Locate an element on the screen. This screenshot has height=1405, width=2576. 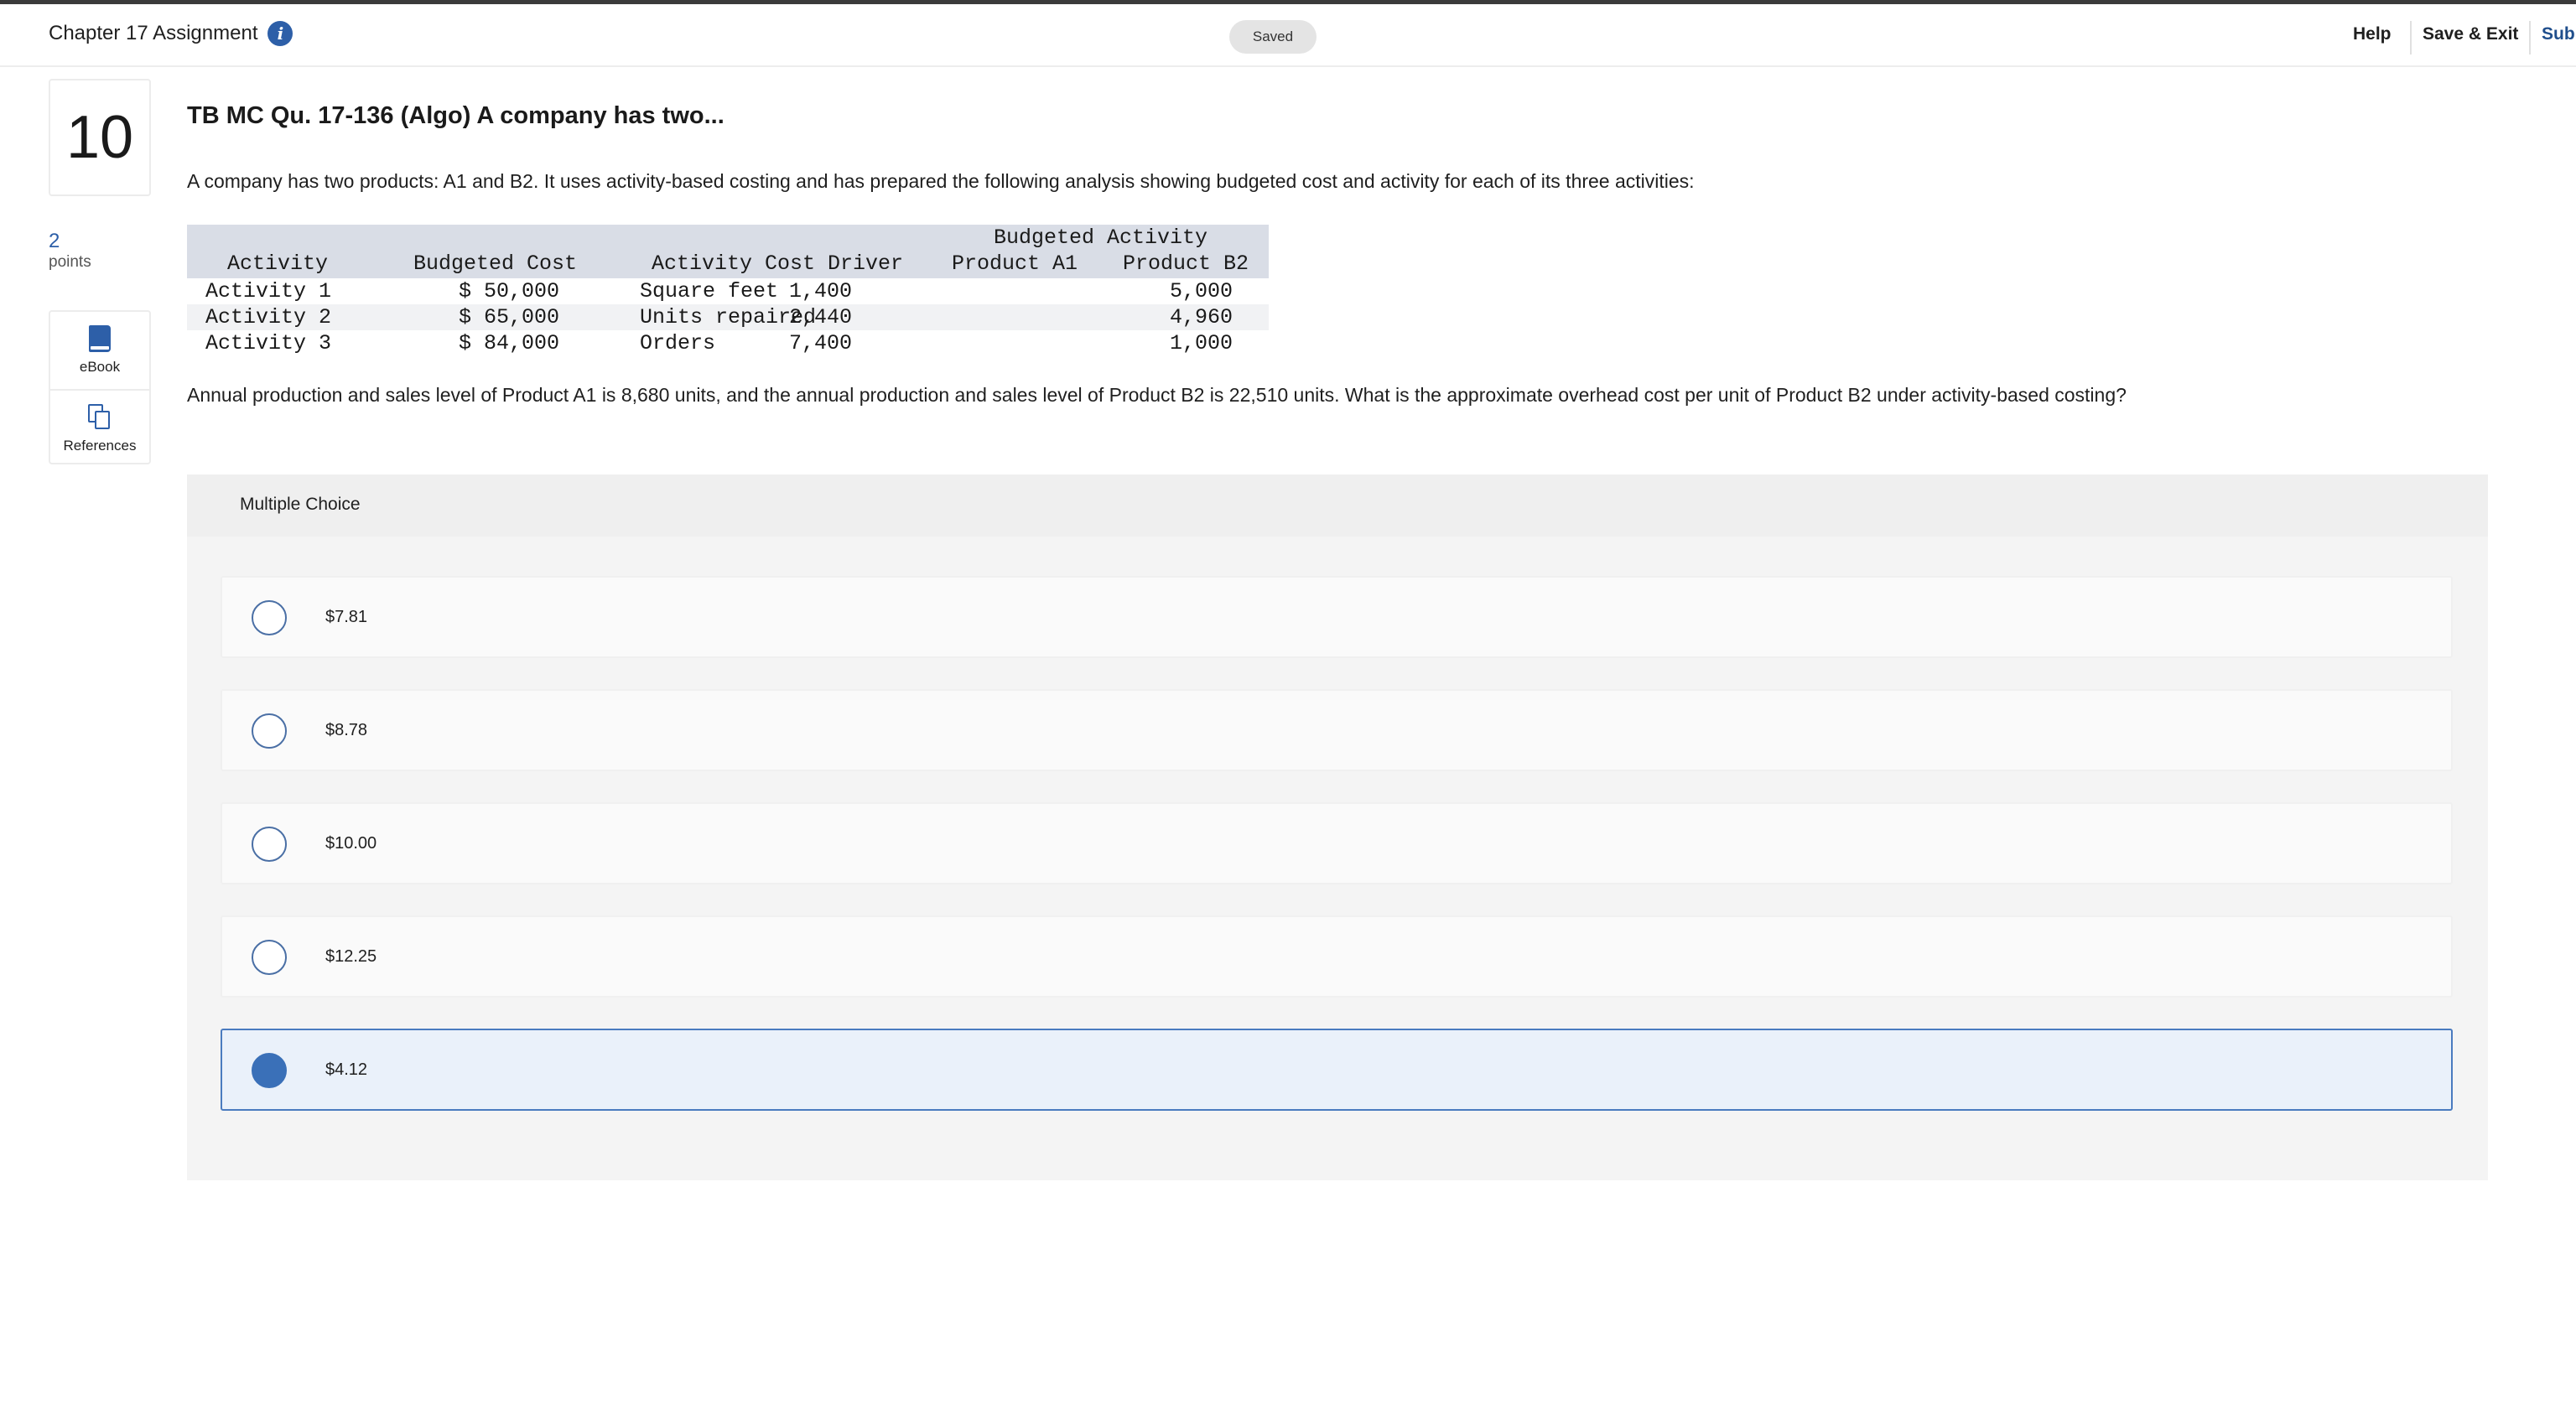
column-header-activity: Activity is located at coordinates (278, 263).